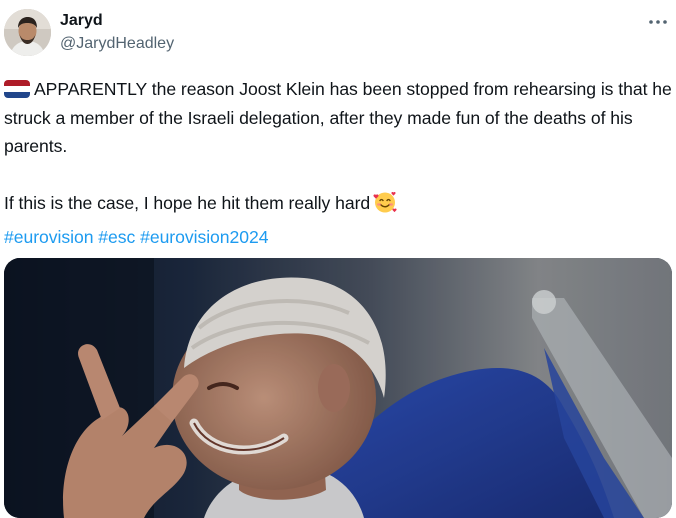  What do you see at coordinates (116, 237) in the screenshot?
I see `hashtag-link-esc: #esc` at bounding box center [116, 237].